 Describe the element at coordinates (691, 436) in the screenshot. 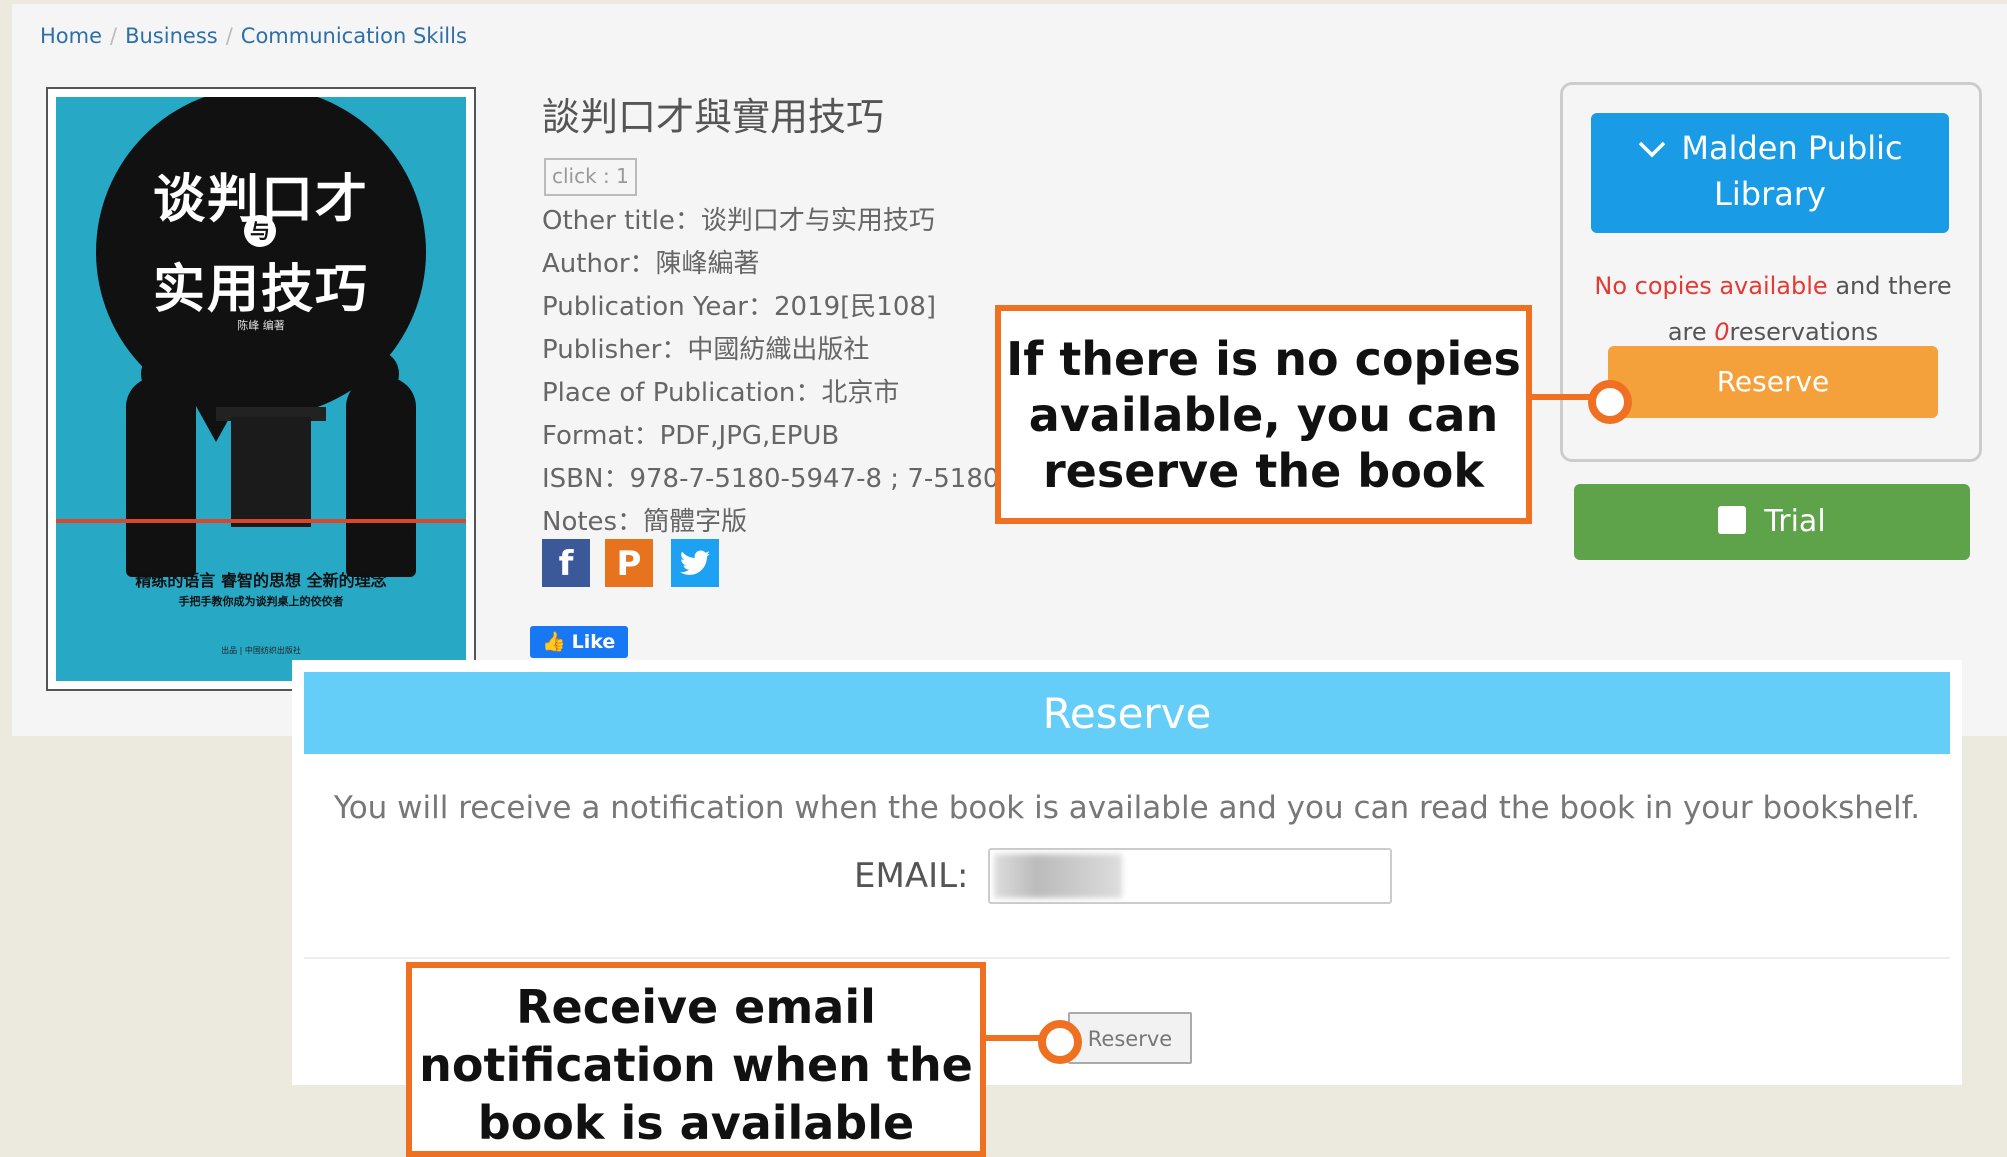

I see `meta-format: Format：PDF,JPG,EPUB` at that location.